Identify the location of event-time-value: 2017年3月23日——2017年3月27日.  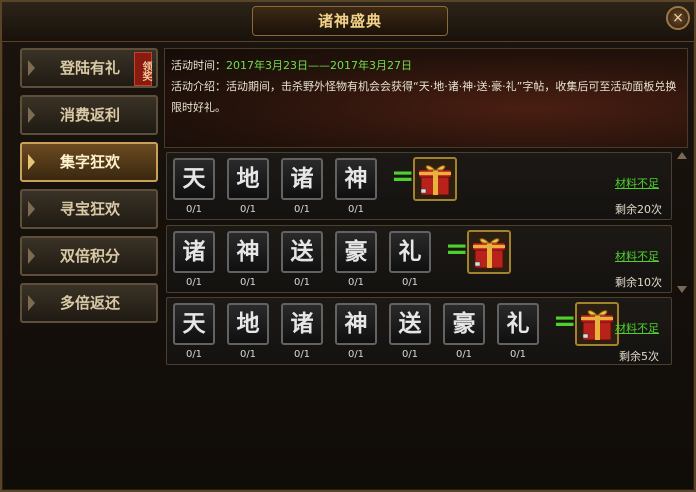
(319, 65).